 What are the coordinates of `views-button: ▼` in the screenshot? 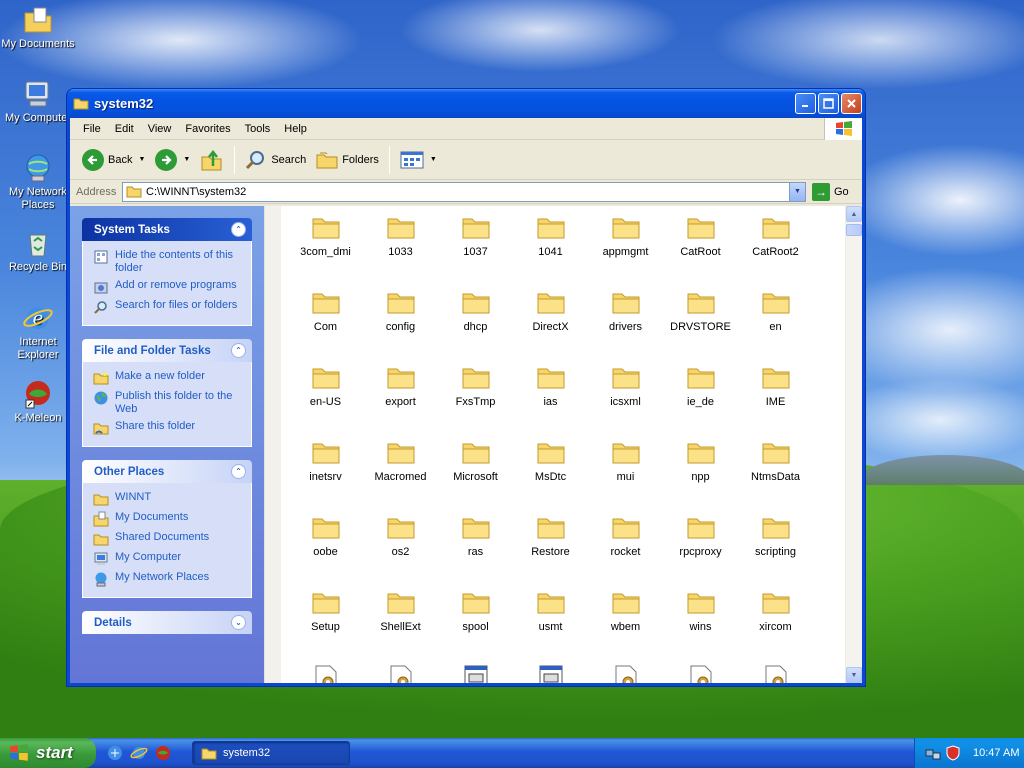 It's located at (418, 160).